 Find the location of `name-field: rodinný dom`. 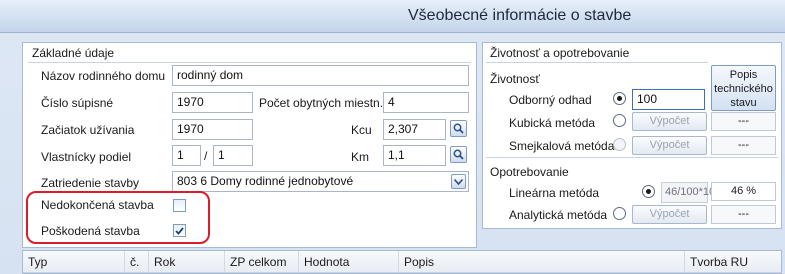

name-field: rodinný dom is located at coordinates (320, 75).